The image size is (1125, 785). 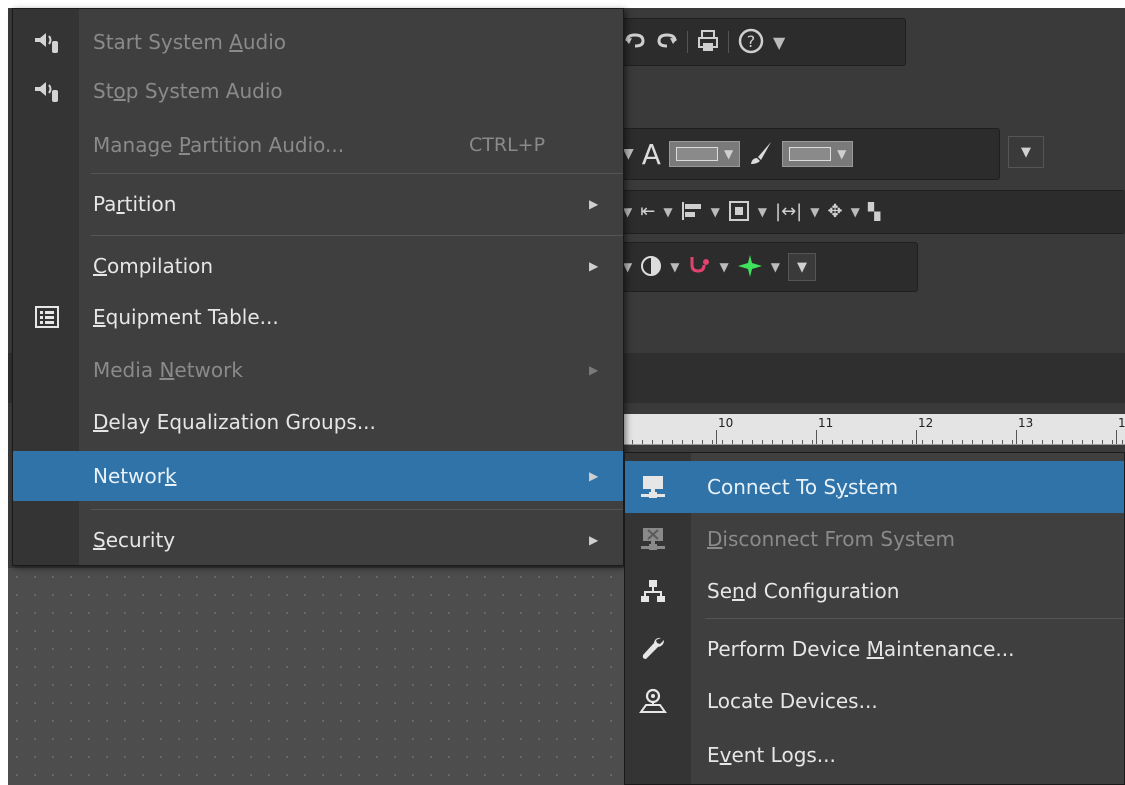 What do you see at coordinates (318, 204) in the screenshot?
I see `menu-item-partition: Partition ▶` at bounding box center [318, 204].